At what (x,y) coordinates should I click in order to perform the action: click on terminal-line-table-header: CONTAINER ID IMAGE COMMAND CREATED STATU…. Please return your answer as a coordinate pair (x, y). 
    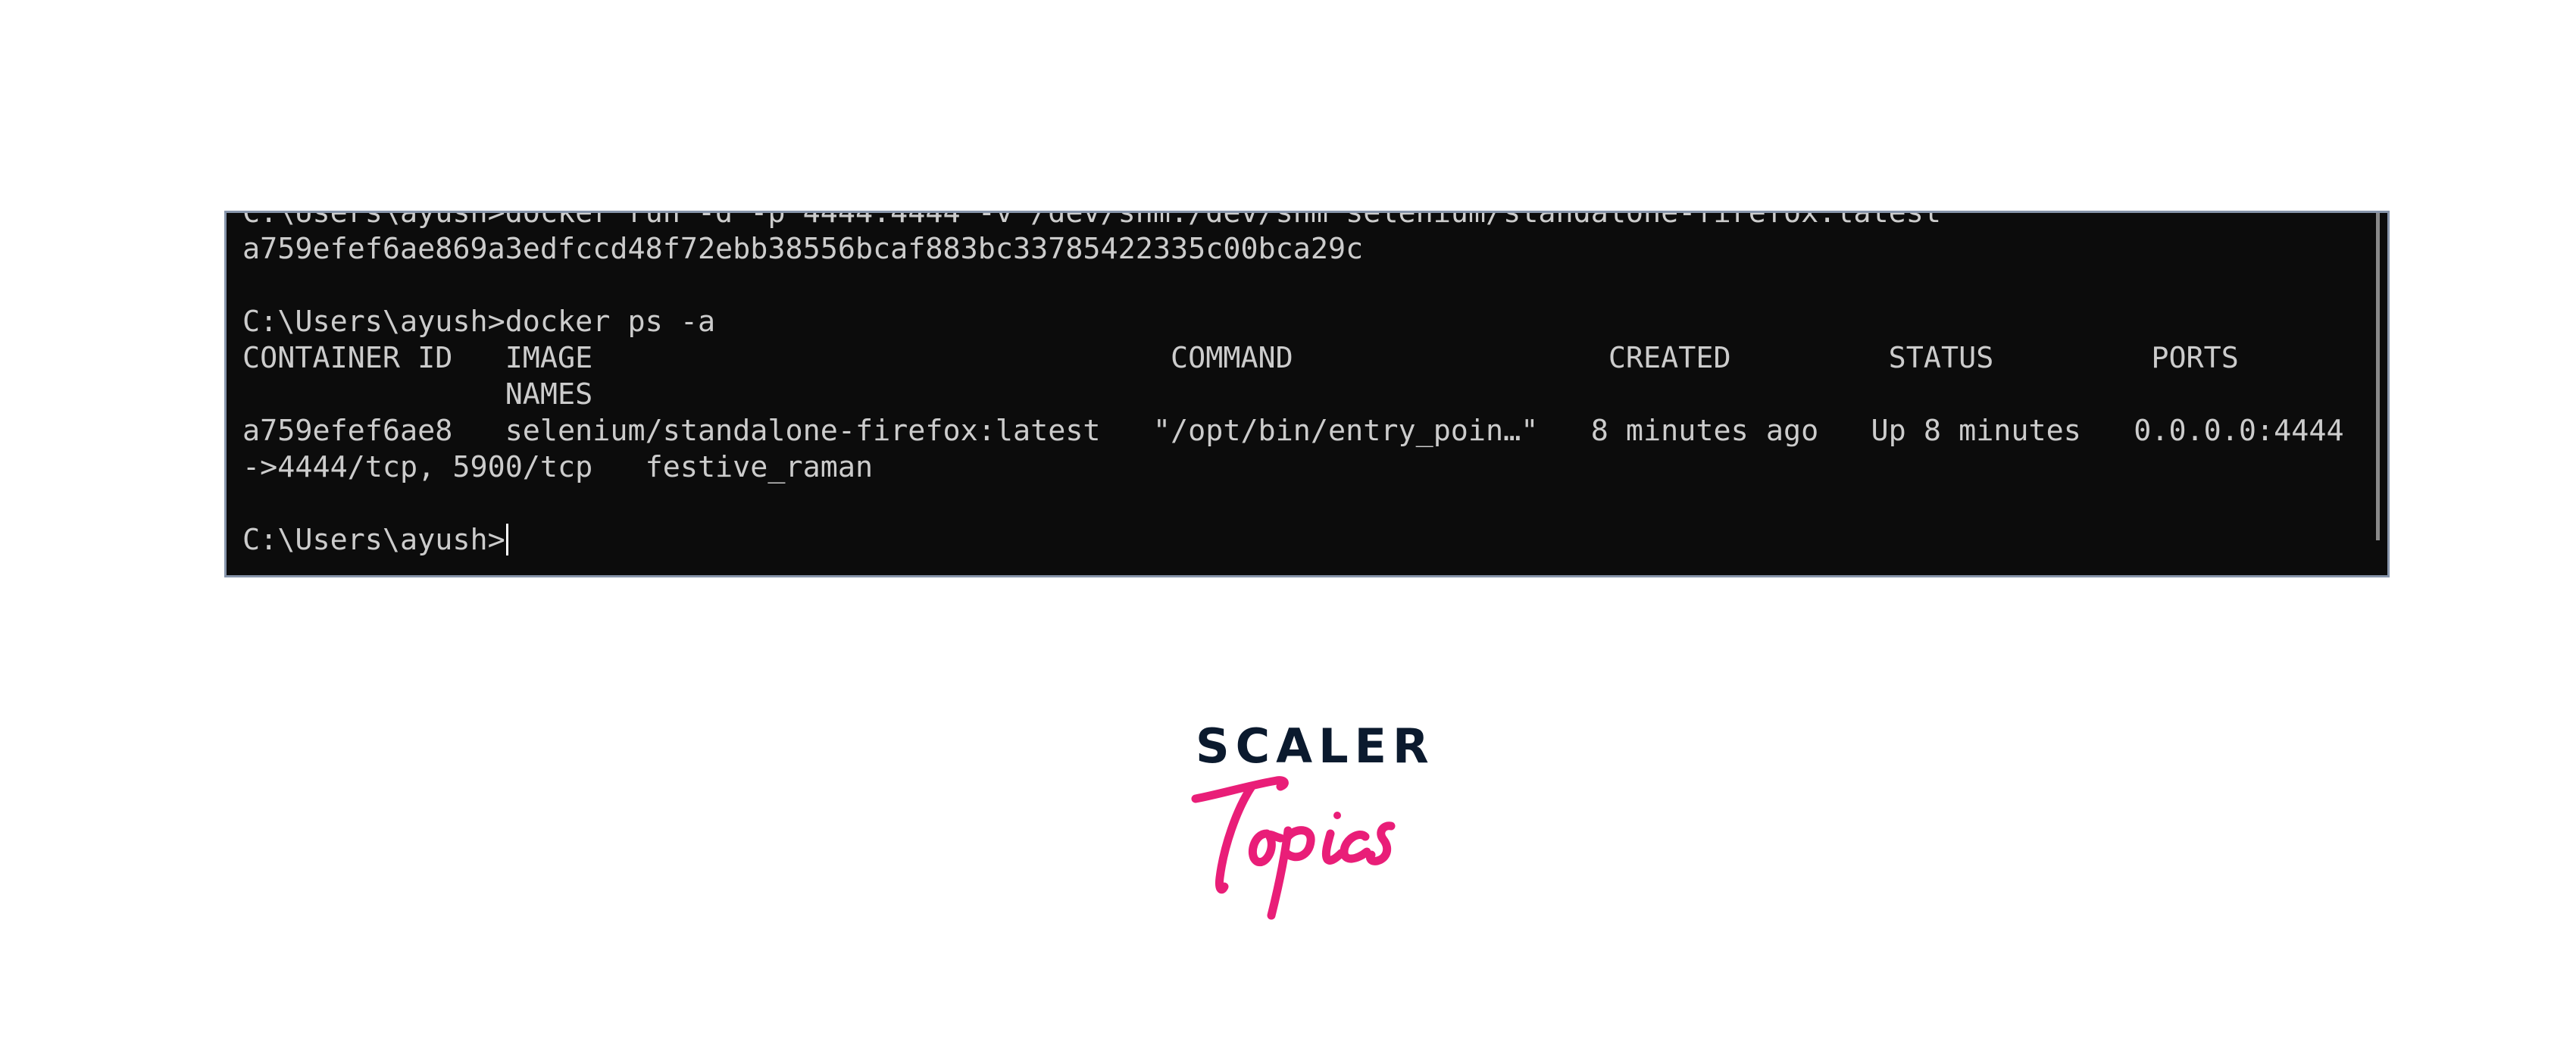
    Looking at the image, I should click on (1241, 358).